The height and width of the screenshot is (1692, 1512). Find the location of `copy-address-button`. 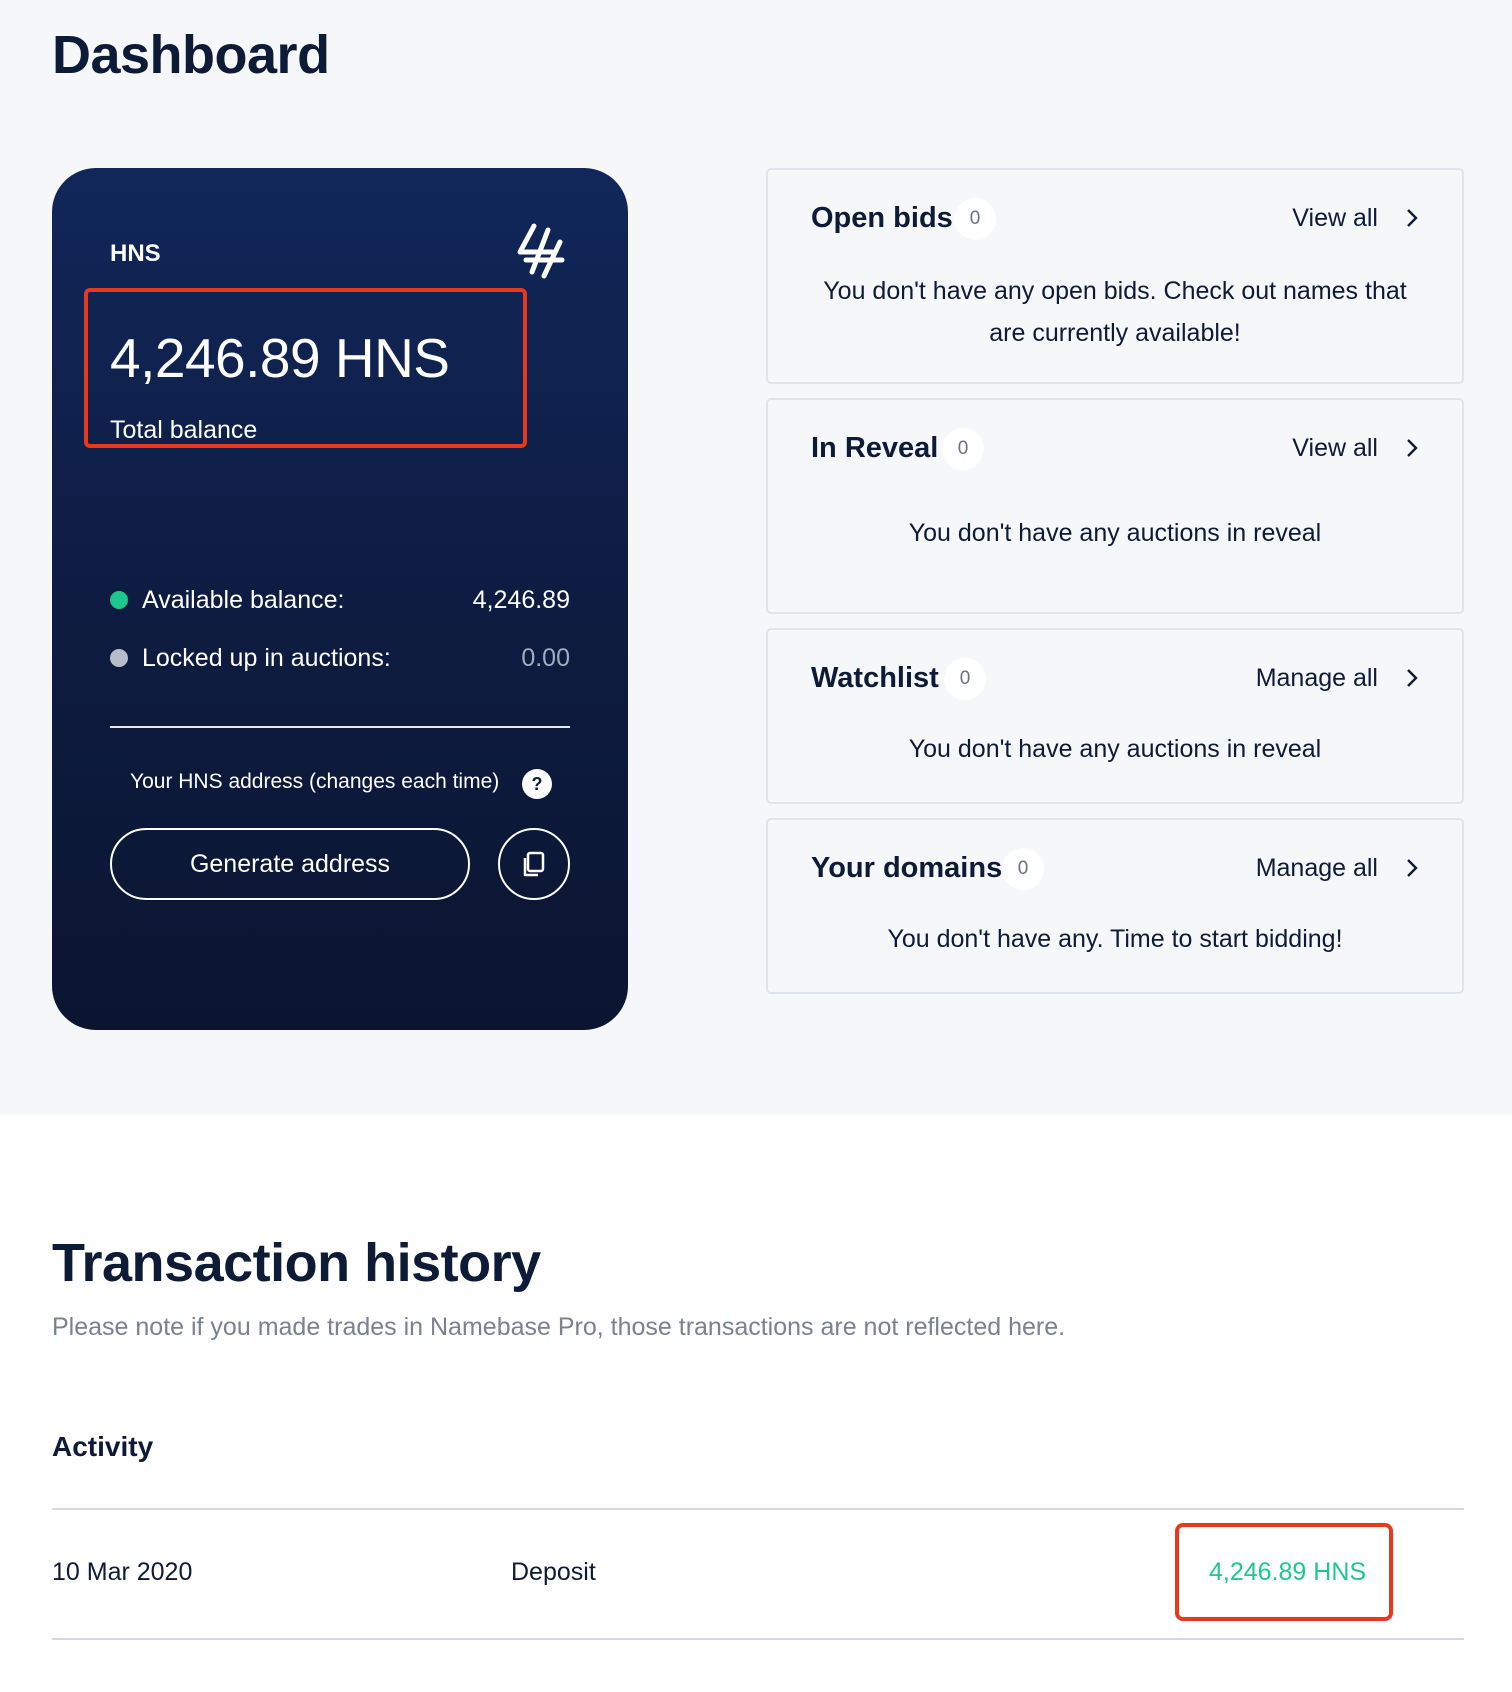

copy-address-button is located at coordinates (534, 864).